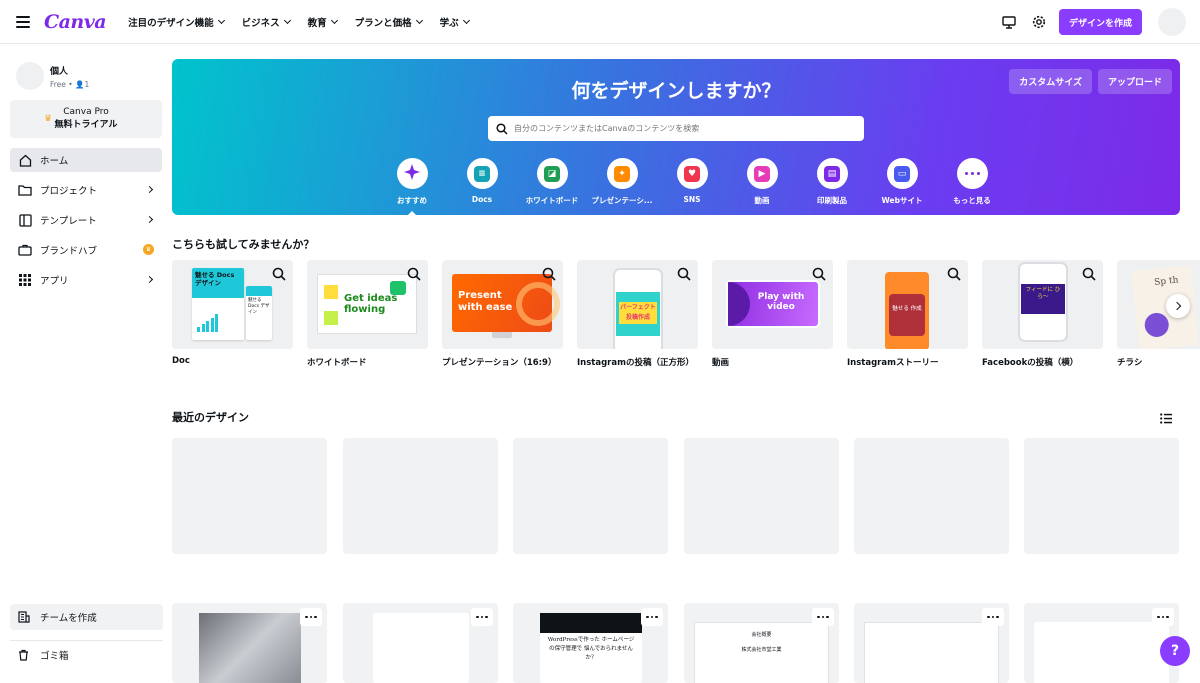 This screenshot has height=683, width=1200. What do you see at coordinates (1134, 81) in the screenshot?
I see `upload-button: アップロード` at bounding box center [1134, 81].